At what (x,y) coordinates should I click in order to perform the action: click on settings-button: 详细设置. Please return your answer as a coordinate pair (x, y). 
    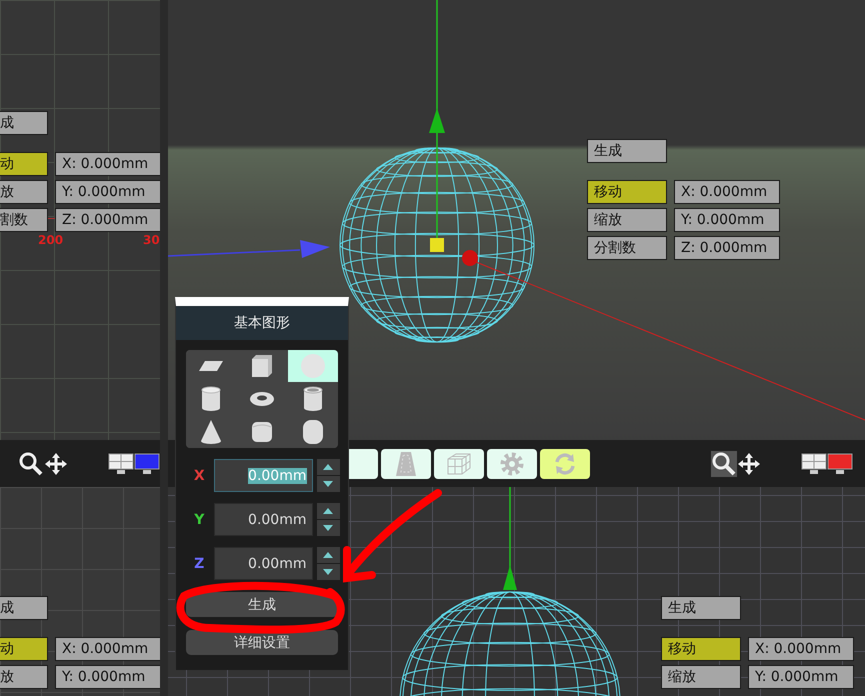
    Looking at the image, I should click on (262, 642).